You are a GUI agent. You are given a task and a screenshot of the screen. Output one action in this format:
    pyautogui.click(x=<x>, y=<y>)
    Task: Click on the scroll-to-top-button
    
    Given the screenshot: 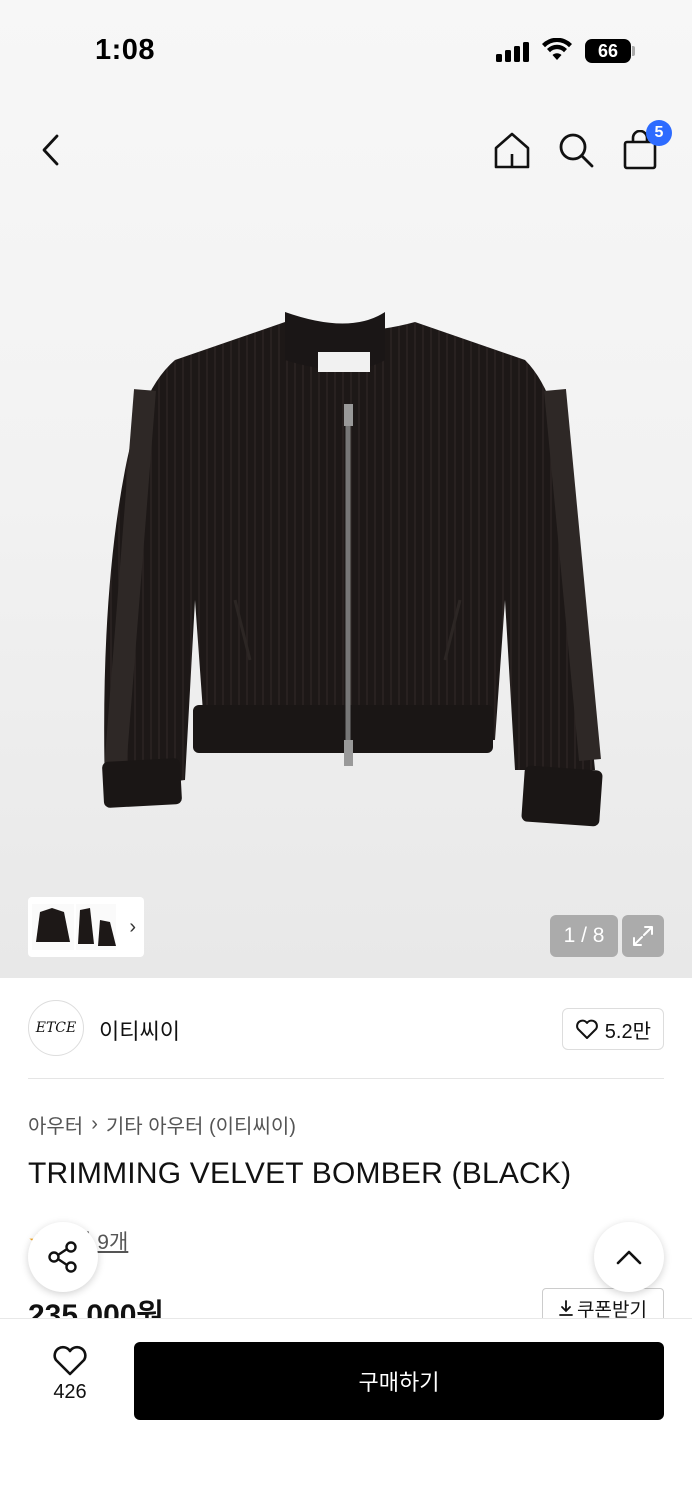 What is the action you would take?
    pyautogui.click(x=629, y=1257)
    